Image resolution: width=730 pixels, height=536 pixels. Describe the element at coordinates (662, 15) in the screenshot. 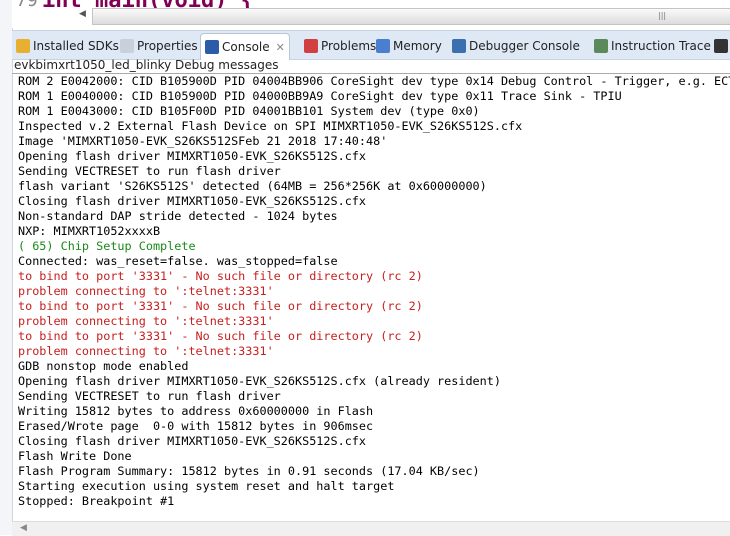

I see `scroll-grip-icon: |||` at that location.